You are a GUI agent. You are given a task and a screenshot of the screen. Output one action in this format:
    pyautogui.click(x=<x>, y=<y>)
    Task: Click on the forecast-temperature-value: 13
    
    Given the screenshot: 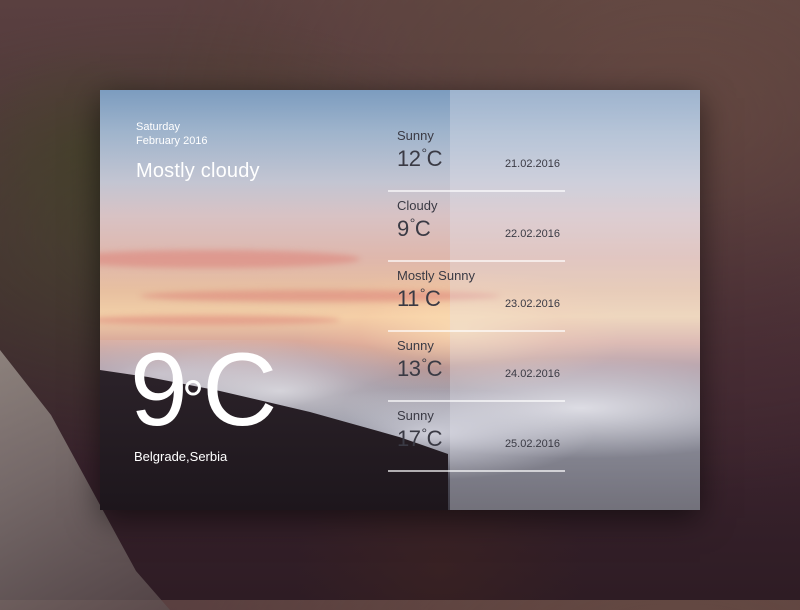 What is the action you would take?
    pyautogui.click(x=409, y=368)
    